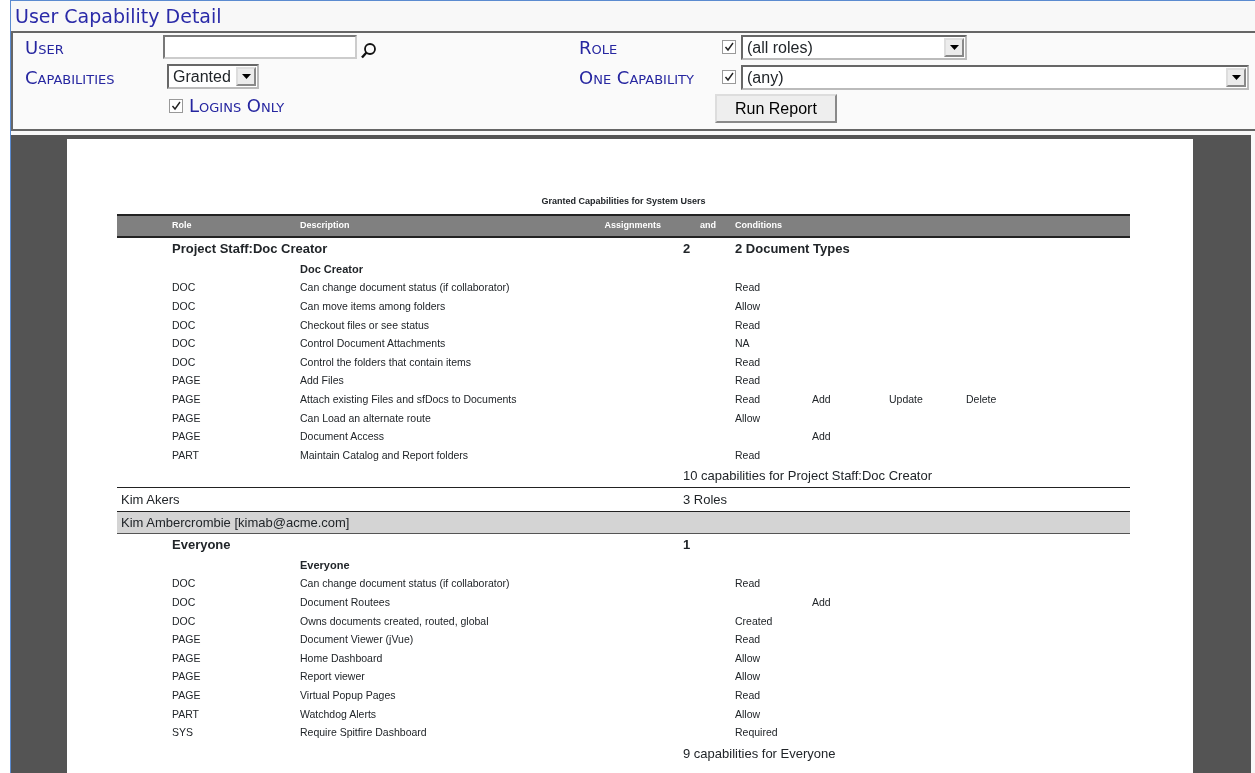 The width and height of the screenshot is (1255, 773). I want to click on column-header: Description, so click(325, 226).